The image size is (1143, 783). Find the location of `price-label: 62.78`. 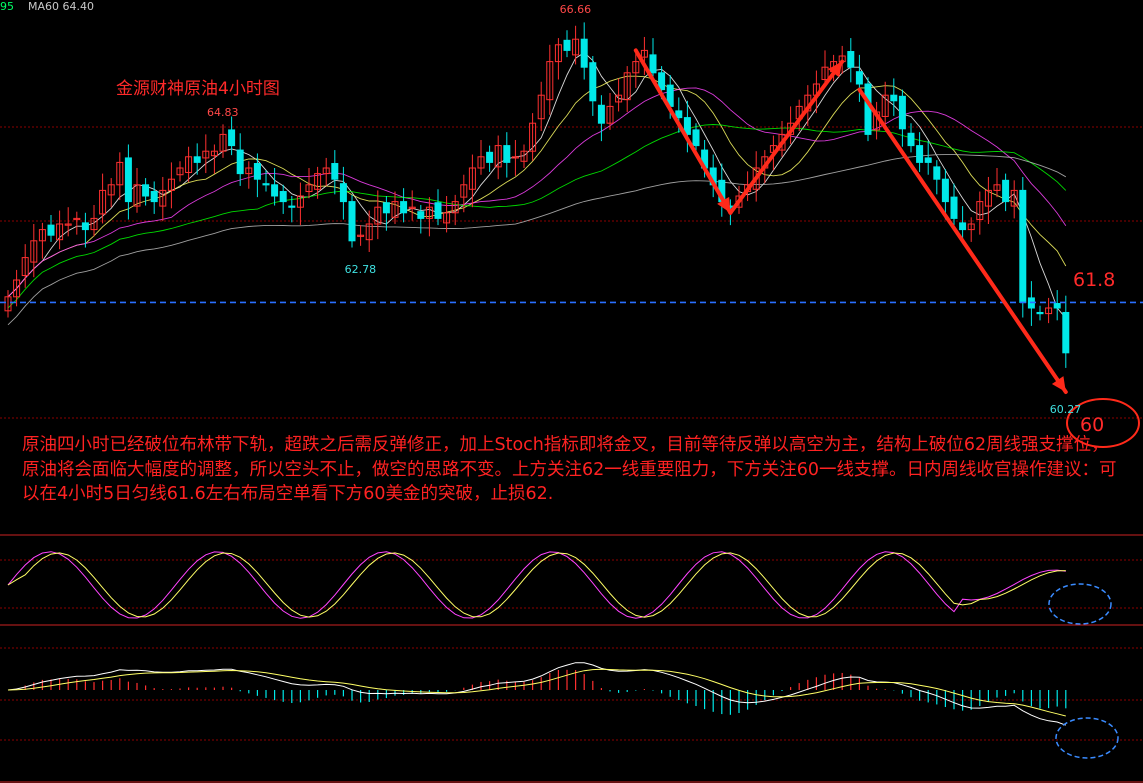

price-label: 62.78 is located at coordinates (360, 269).